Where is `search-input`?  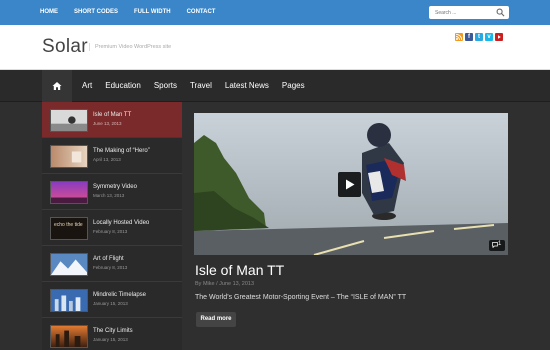
search-input is located at coordinates (462, 12).